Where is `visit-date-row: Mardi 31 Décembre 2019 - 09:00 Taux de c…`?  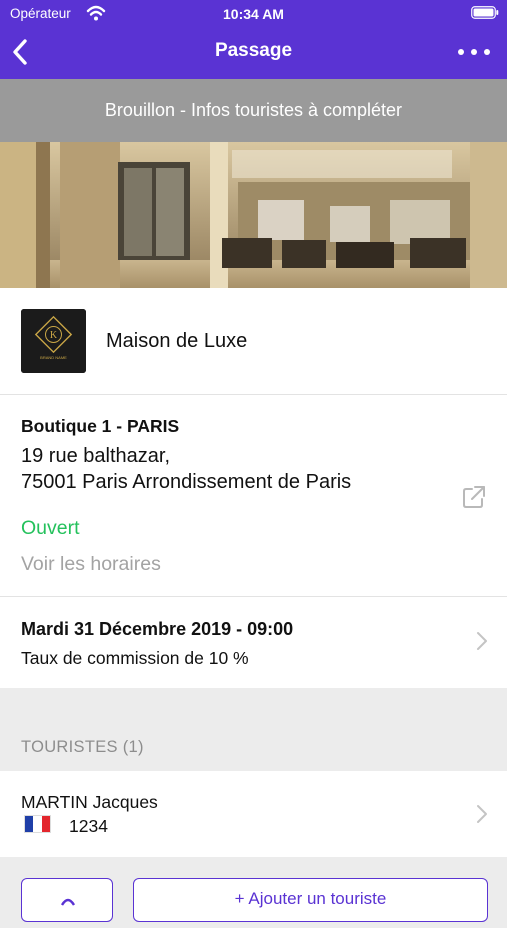
visit-date-row: Mardi 31 Décembre 2019 - 09:00 Taux de c… is located at coordinates (253, 642).